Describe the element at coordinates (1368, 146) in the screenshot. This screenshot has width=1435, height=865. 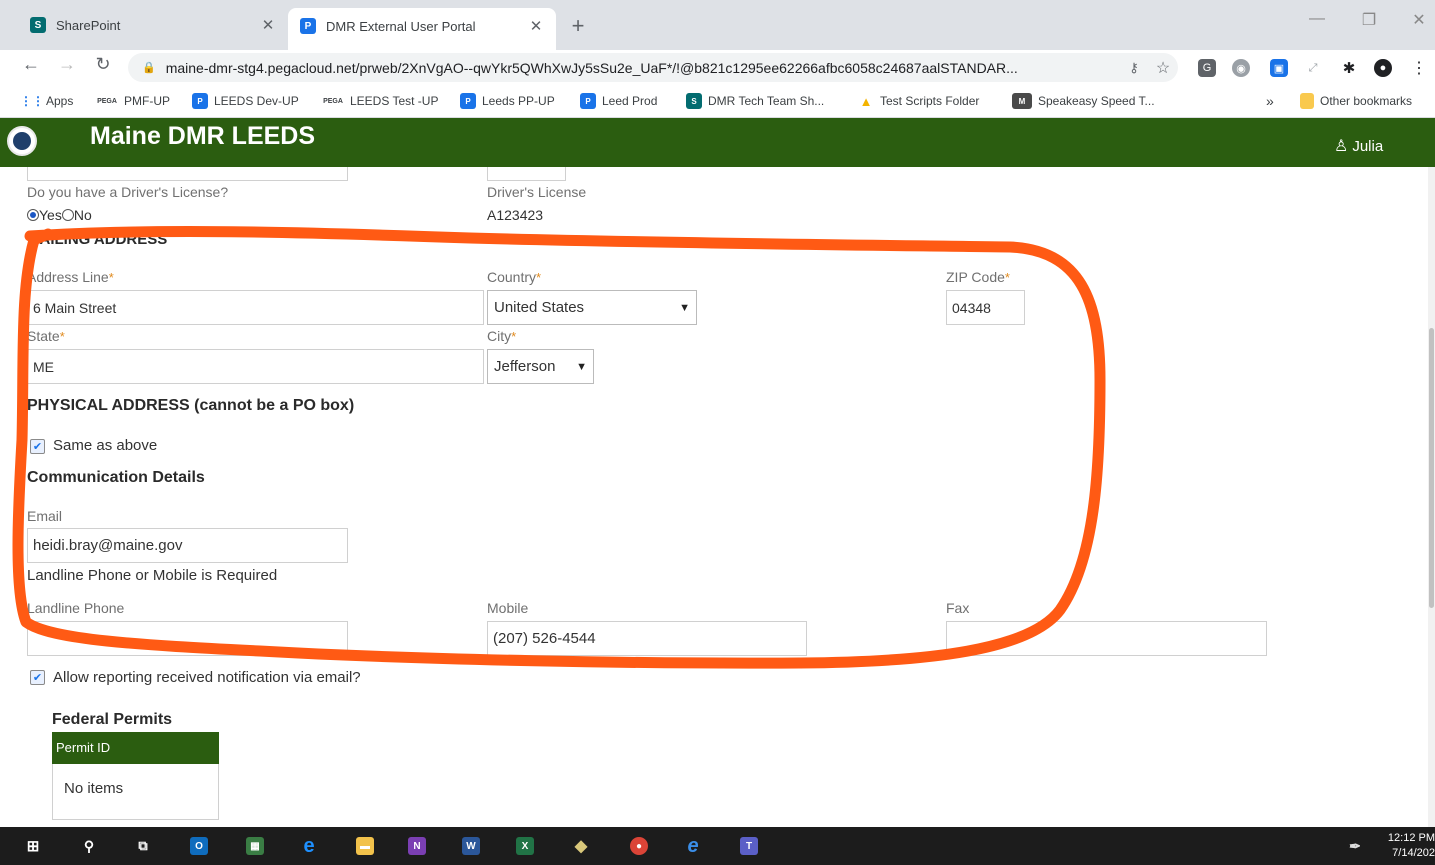
I see `user-name: Julia` at that location.